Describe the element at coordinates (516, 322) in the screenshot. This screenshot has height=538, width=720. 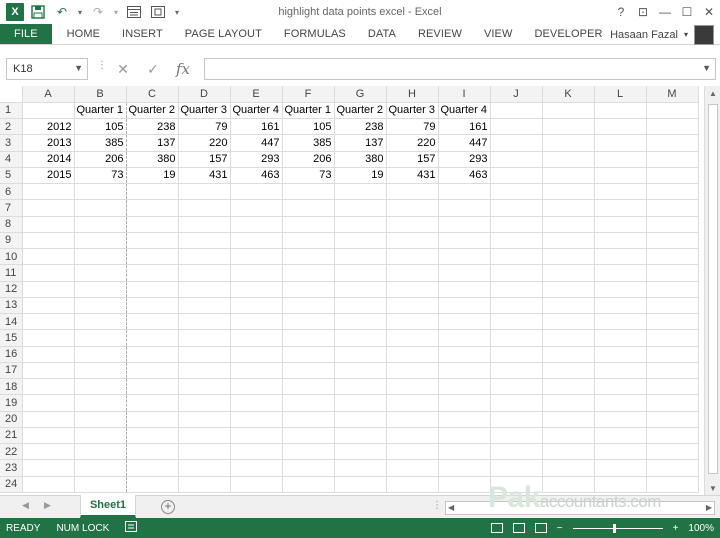
I see `cell-j14` at that location.